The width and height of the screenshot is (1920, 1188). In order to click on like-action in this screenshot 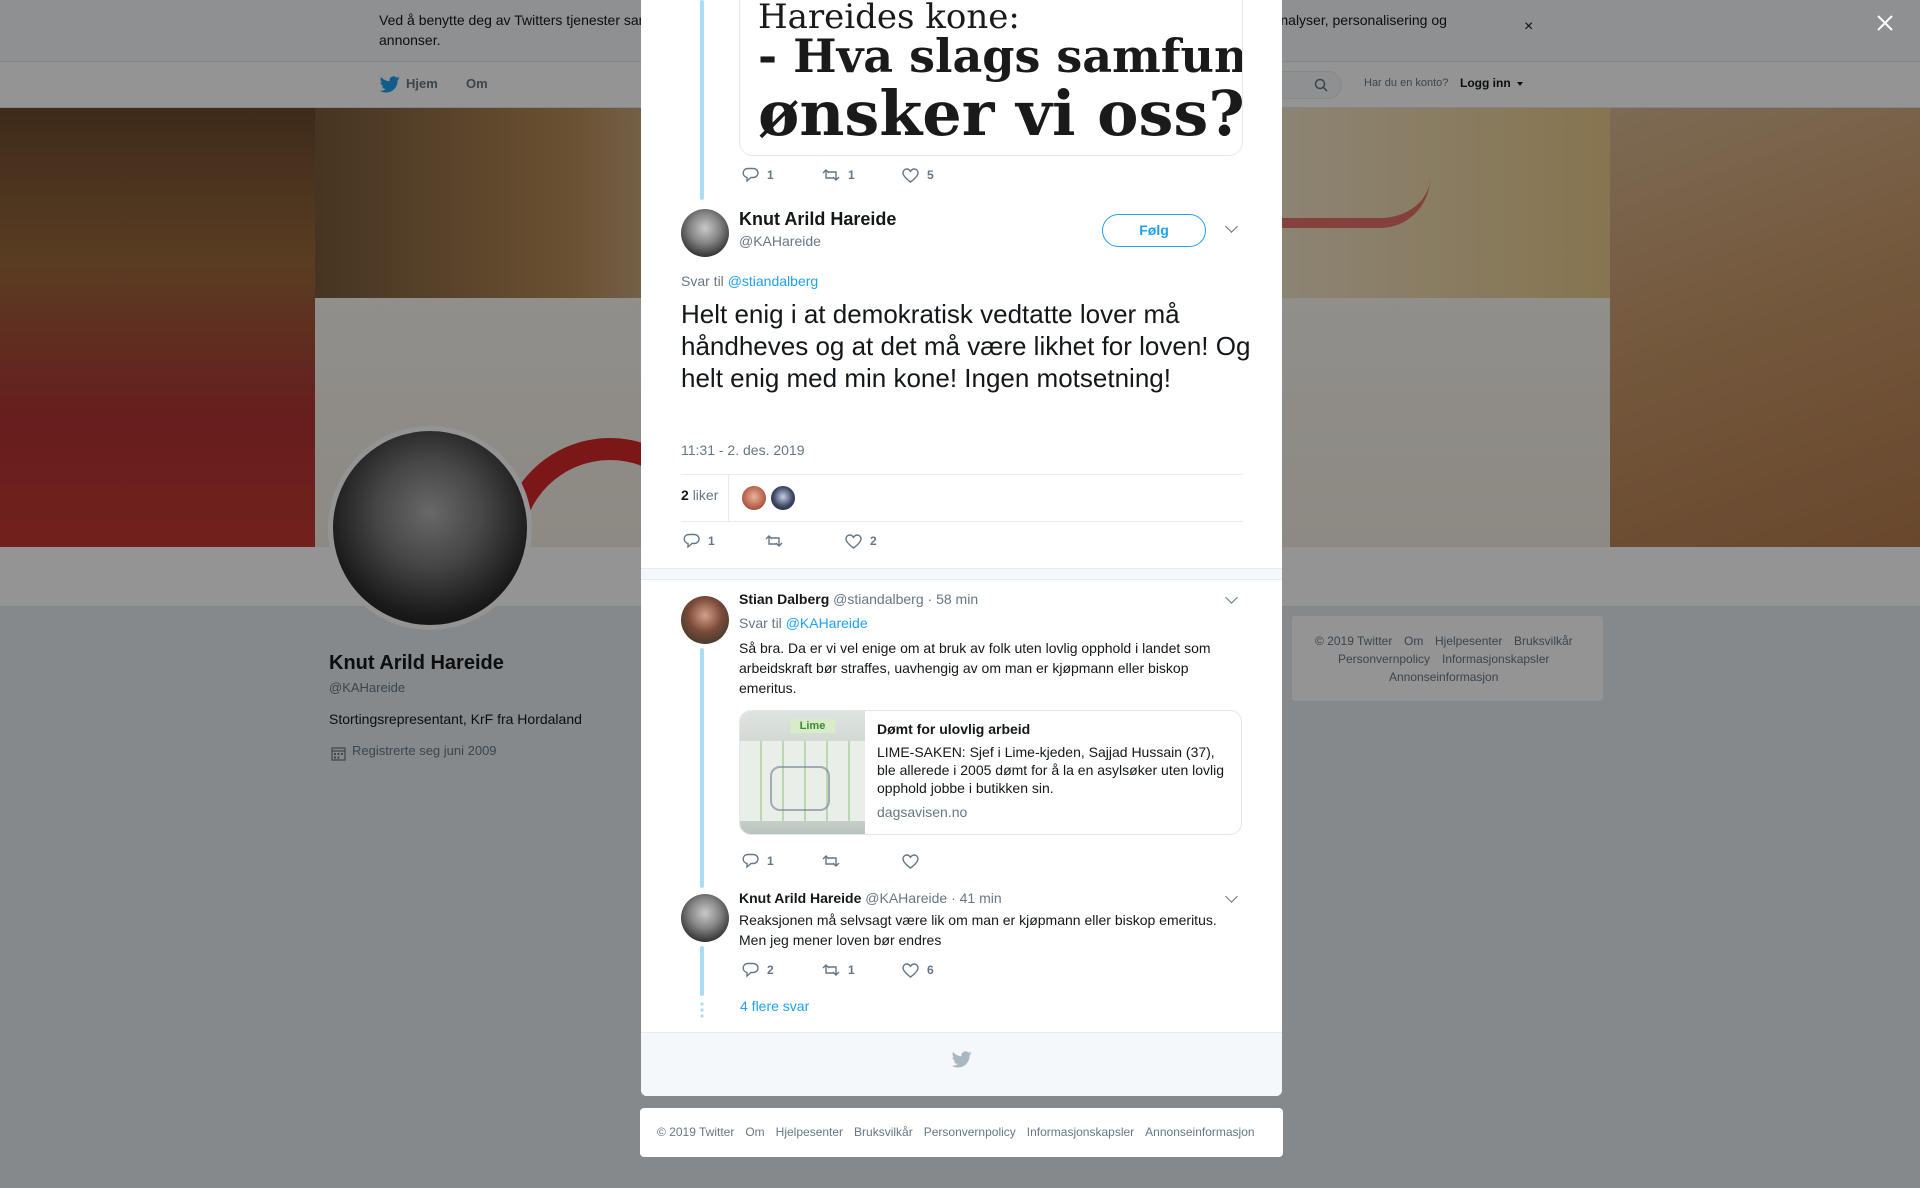, I will do `click(942, 861)`.